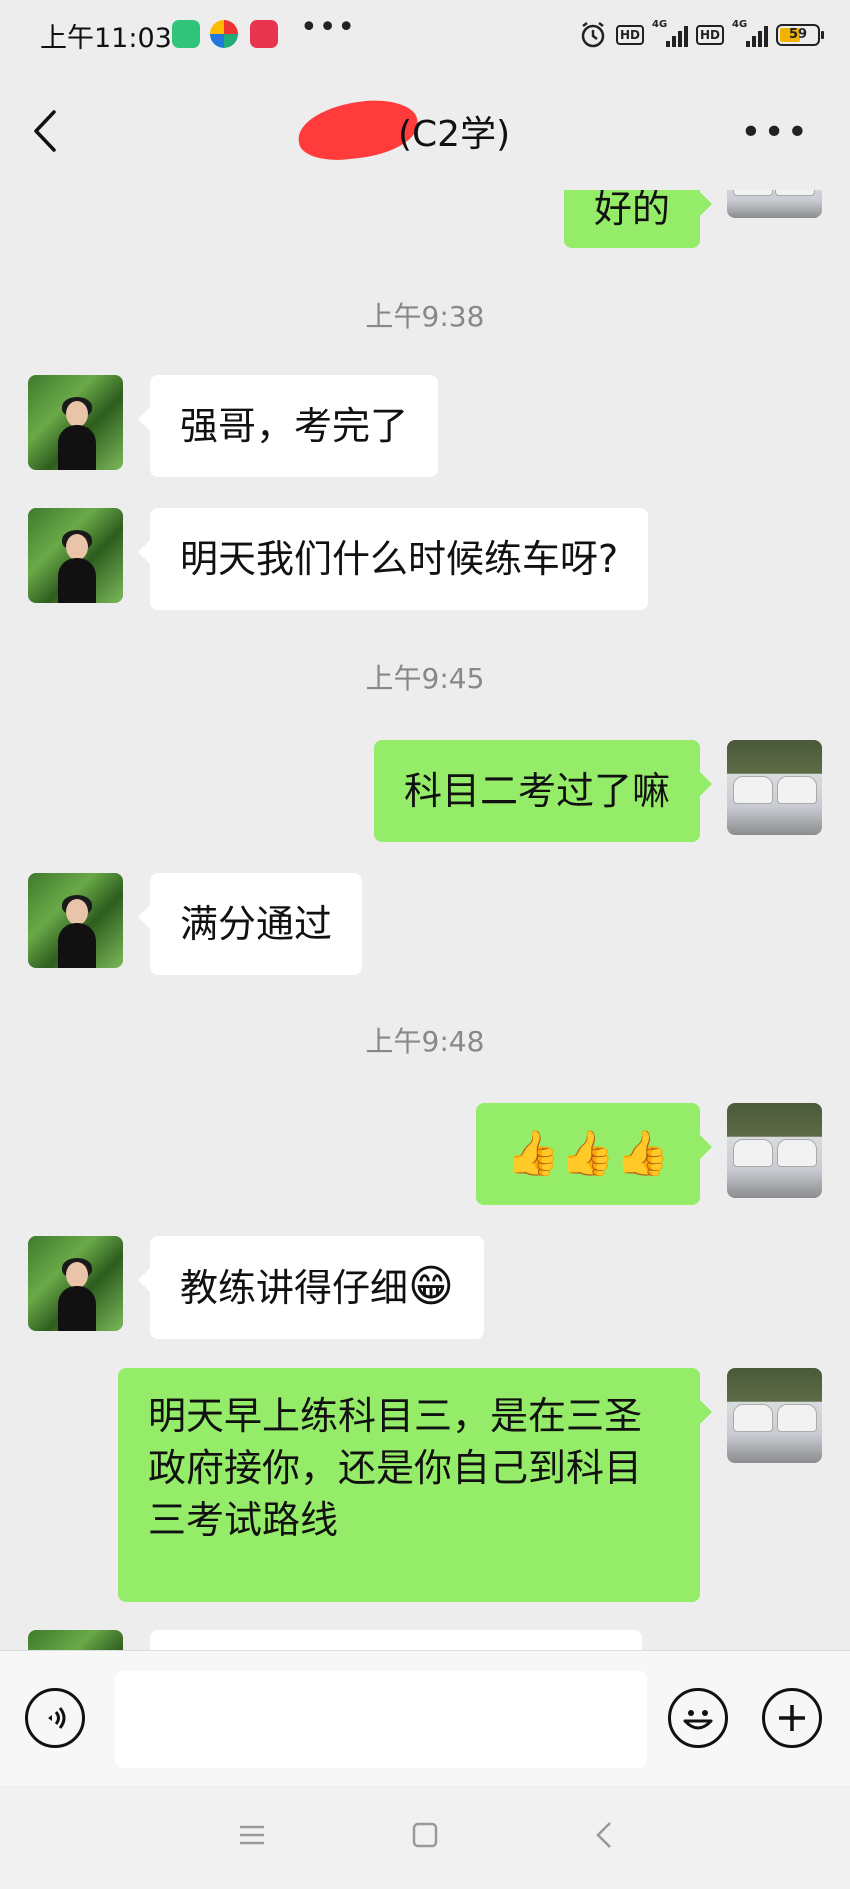 This screenshot has width=850, height=1889. I want to click on outgoing-bubble: 科目二考过了嘛, so click(543, 791).